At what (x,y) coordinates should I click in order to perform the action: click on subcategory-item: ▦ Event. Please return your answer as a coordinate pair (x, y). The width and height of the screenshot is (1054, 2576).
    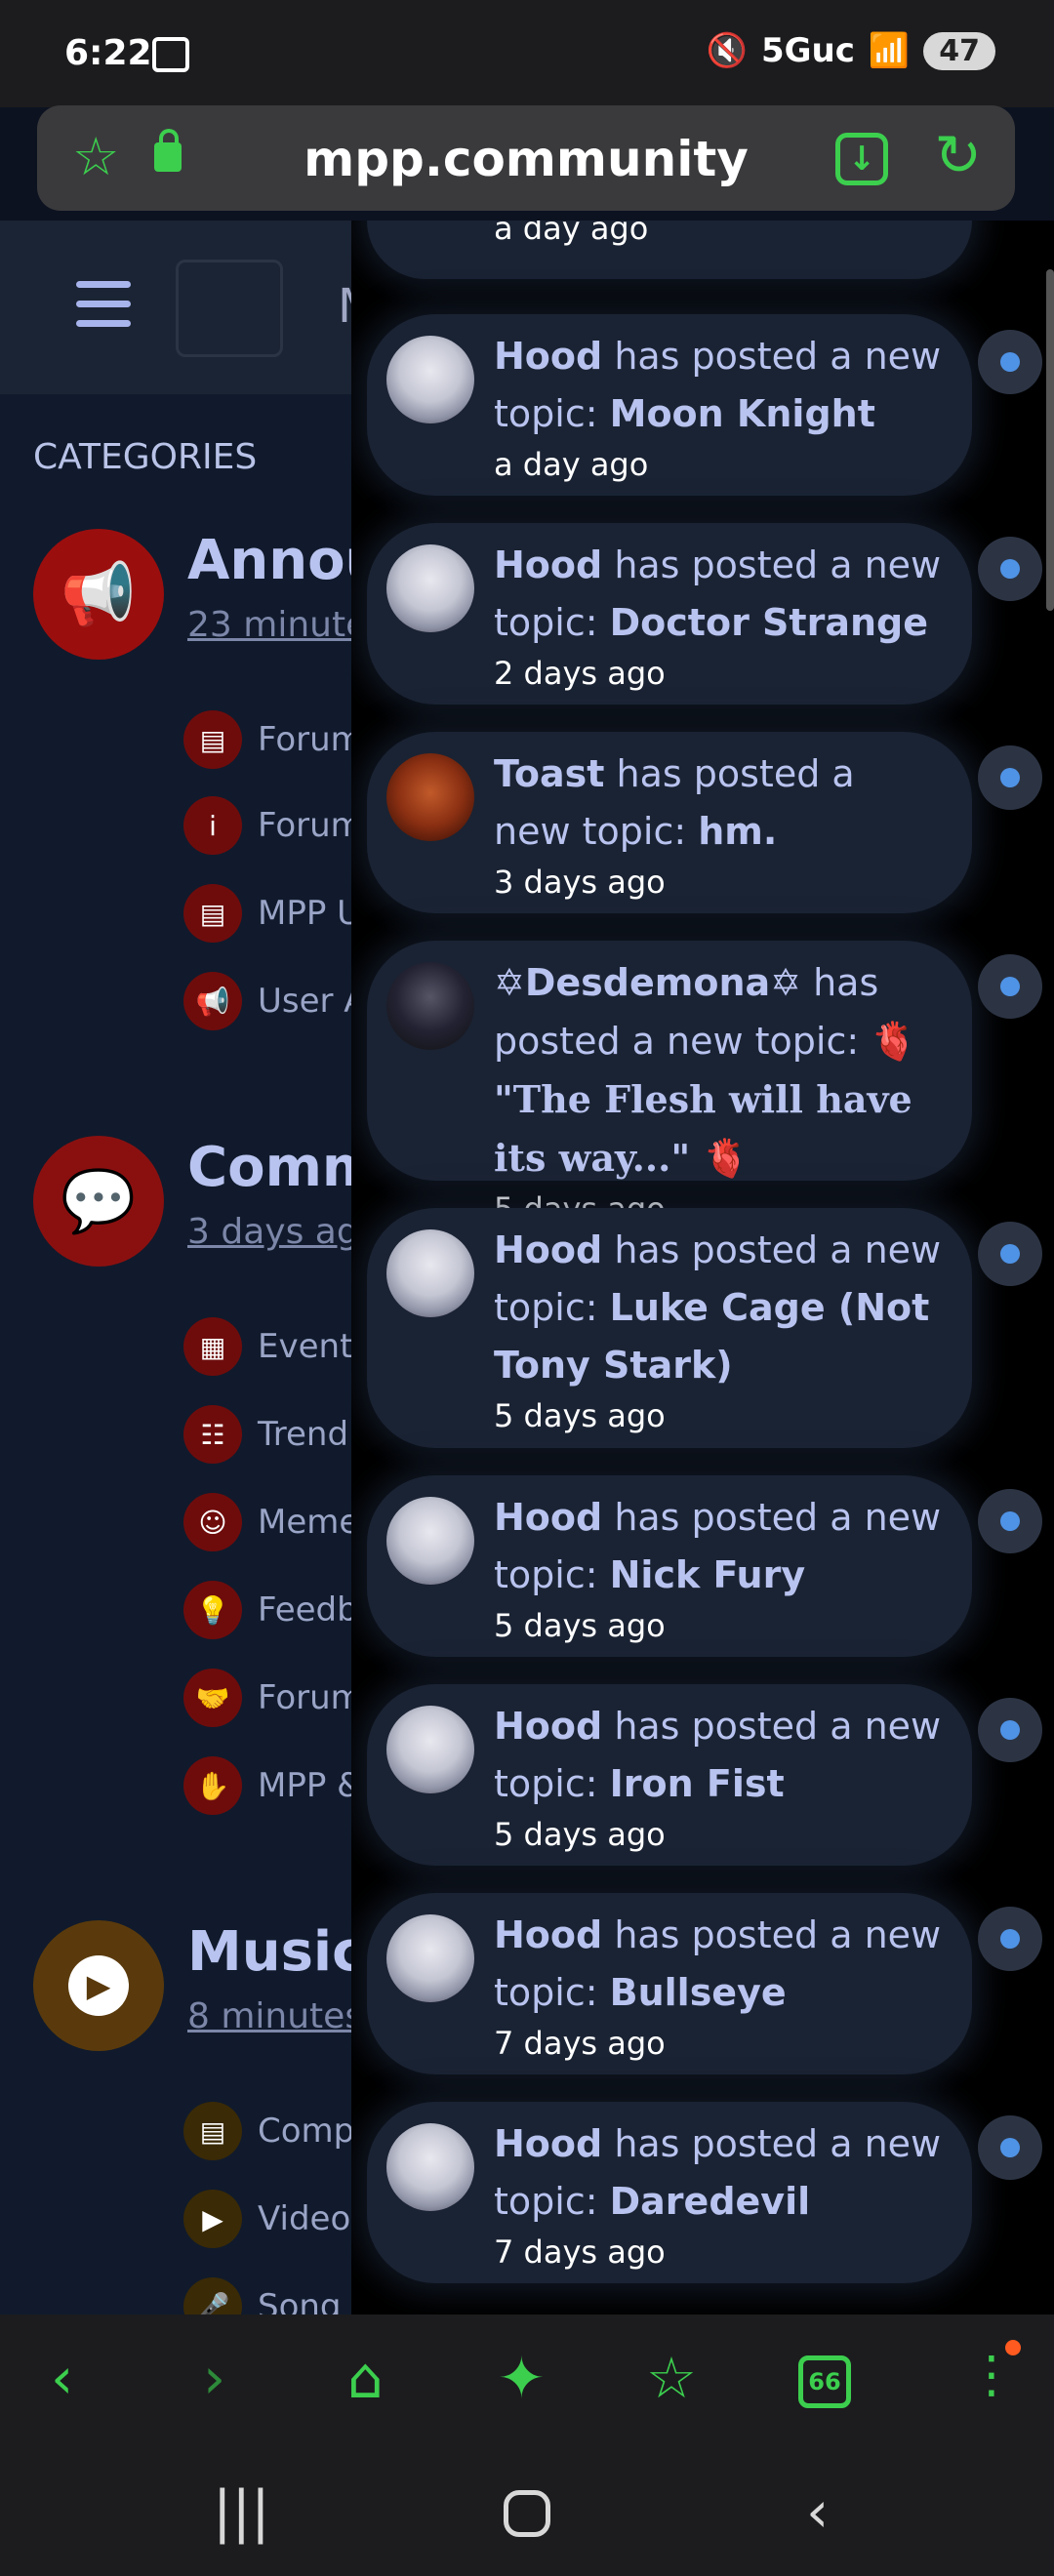
    Looking at the image, I should click on (268, 1346).